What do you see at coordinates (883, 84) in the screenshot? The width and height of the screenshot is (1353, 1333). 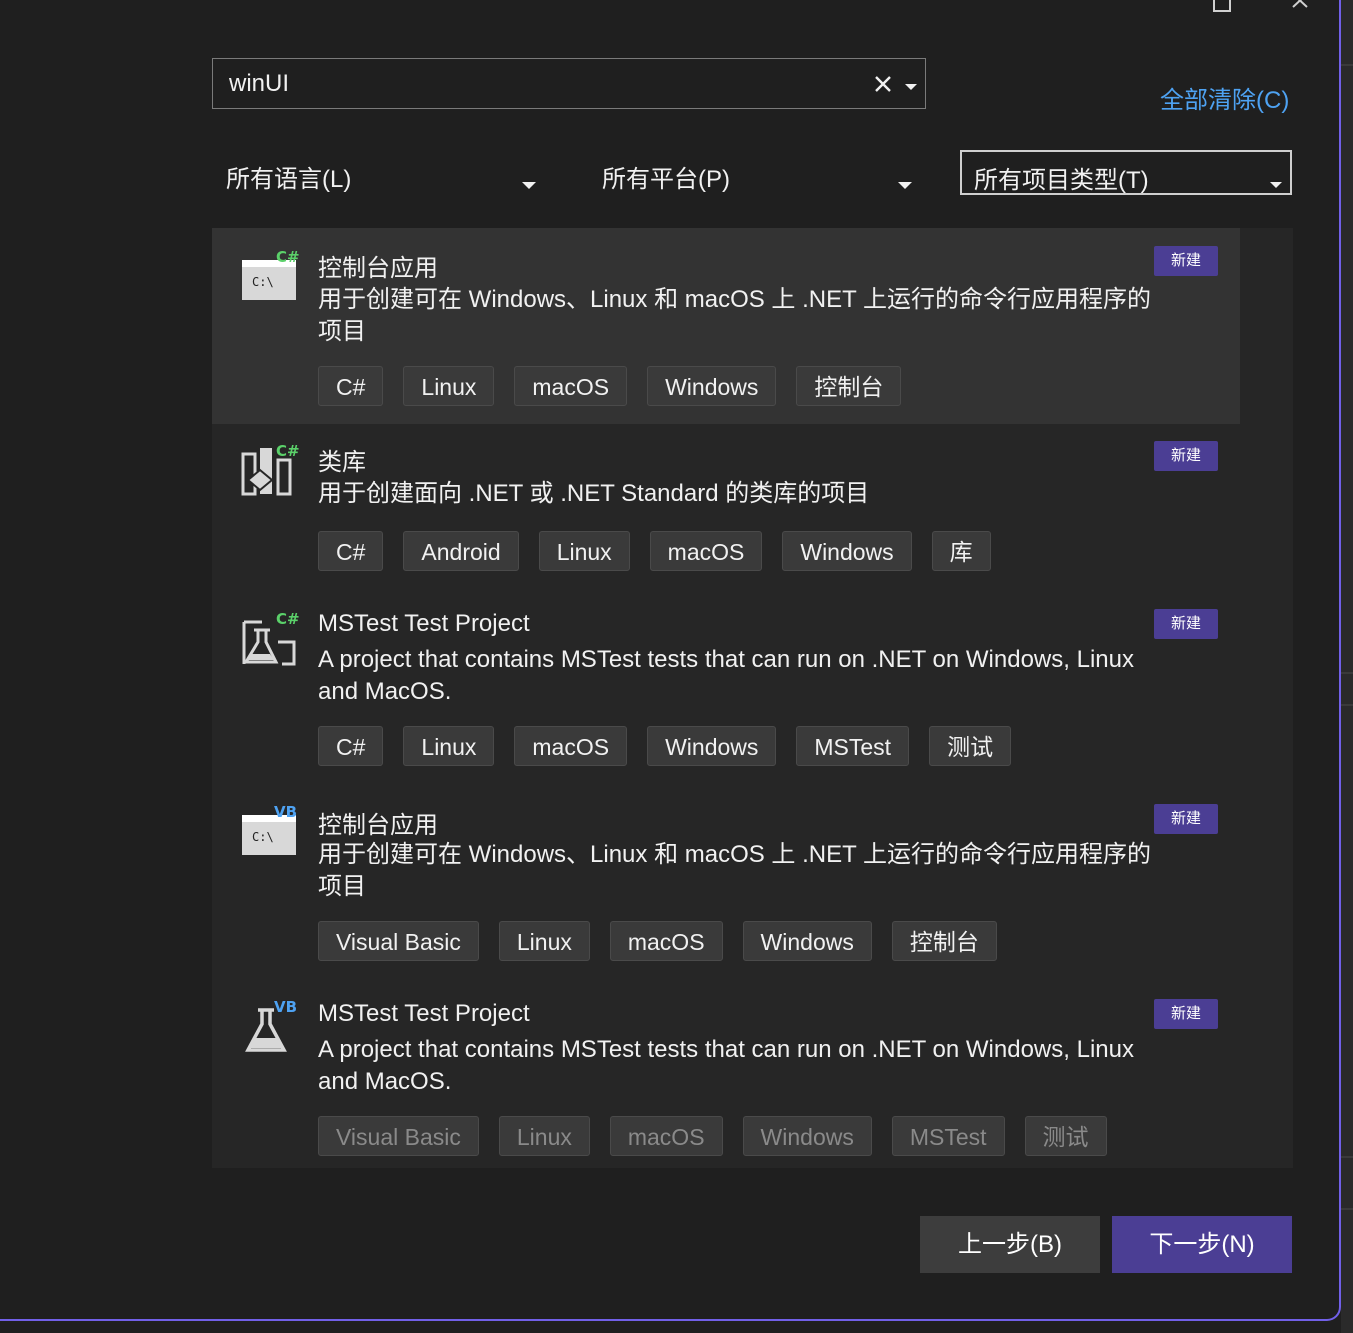 I see `clear-search-icon` at bounding box center [883, 84].